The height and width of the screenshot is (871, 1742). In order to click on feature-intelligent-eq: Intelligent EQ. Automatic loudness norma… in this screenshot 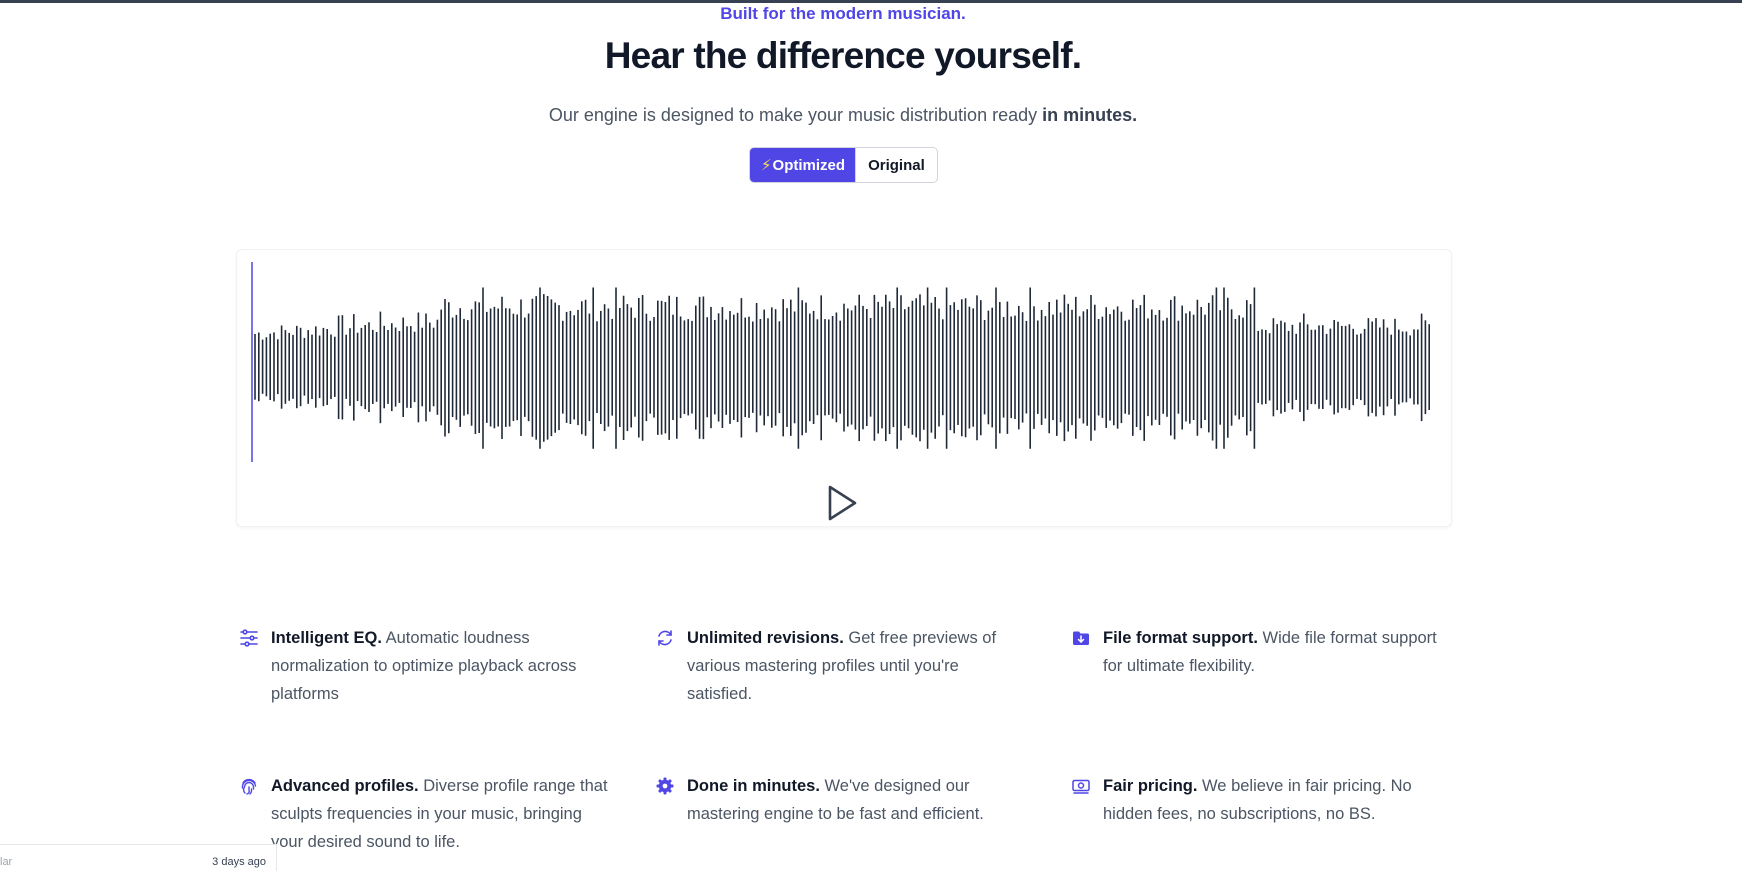, I will do `click(425, 666)`.